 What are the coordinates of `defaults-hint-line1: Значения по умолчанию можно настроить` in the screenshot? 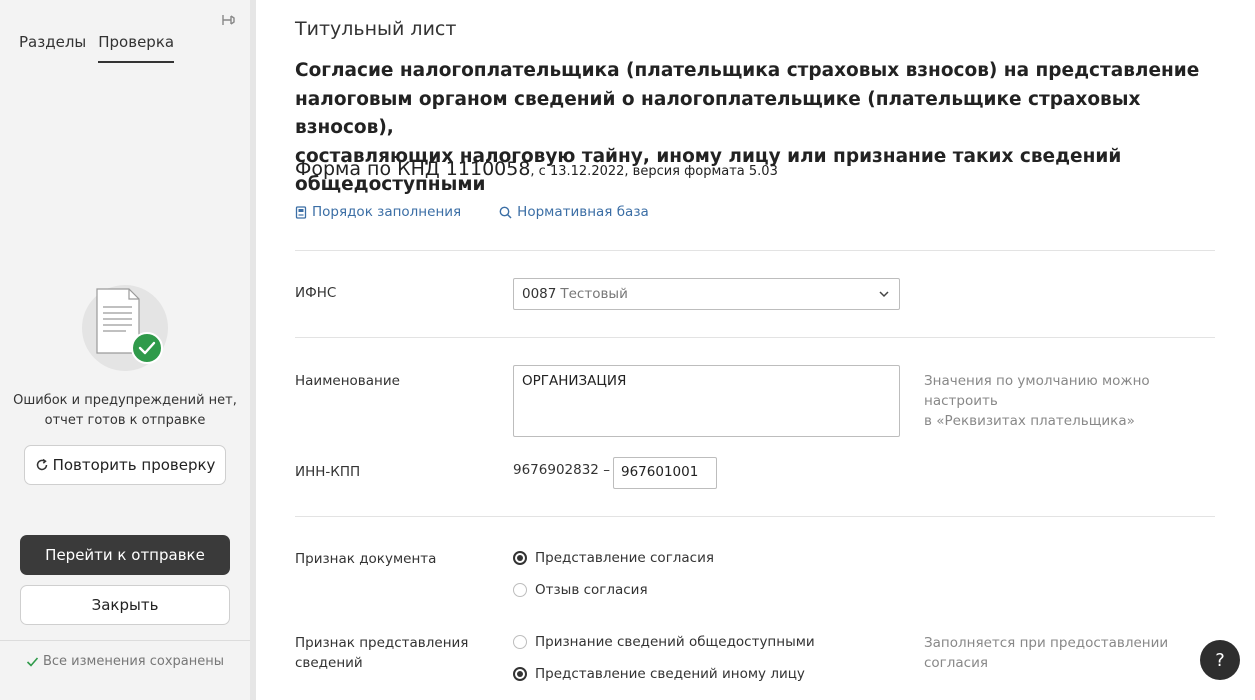 It's located at (1037, 391).